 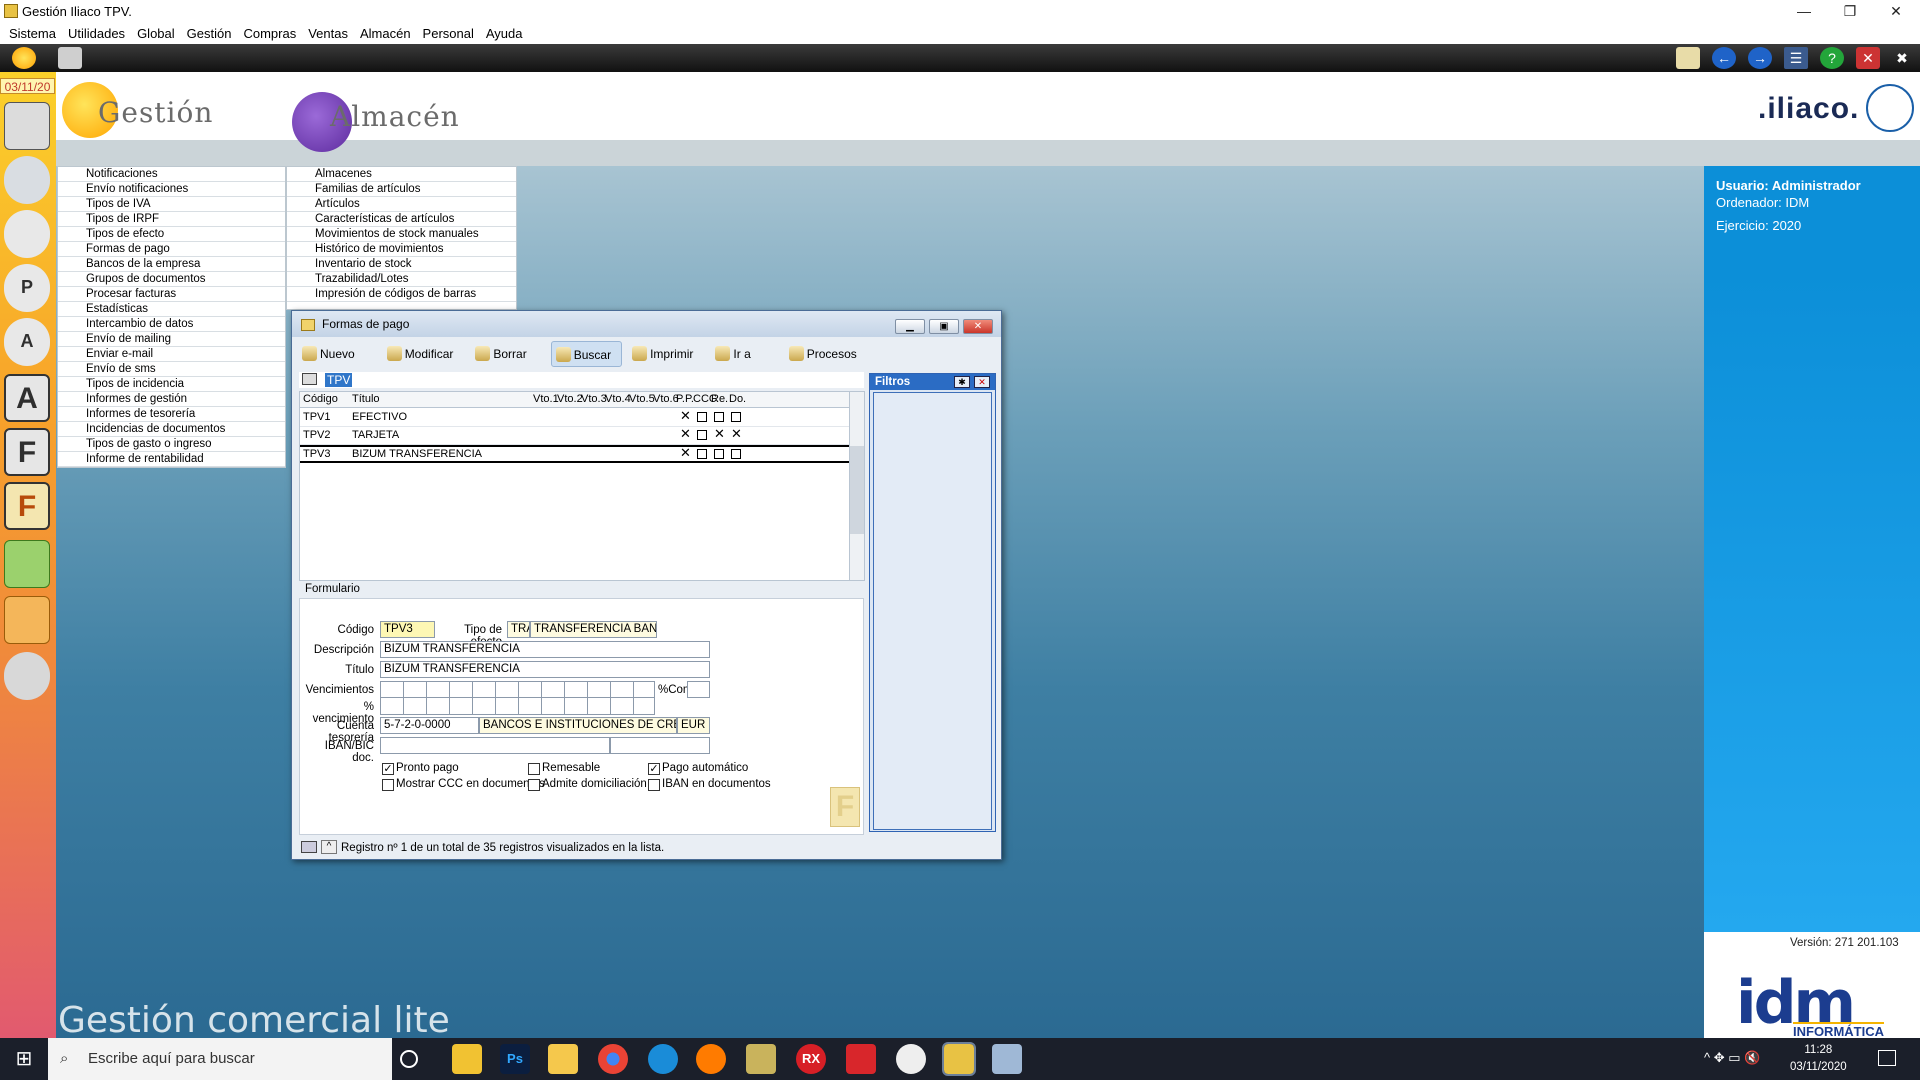 I want to click on menu-personal: Personal, so click(x=448, y=33).